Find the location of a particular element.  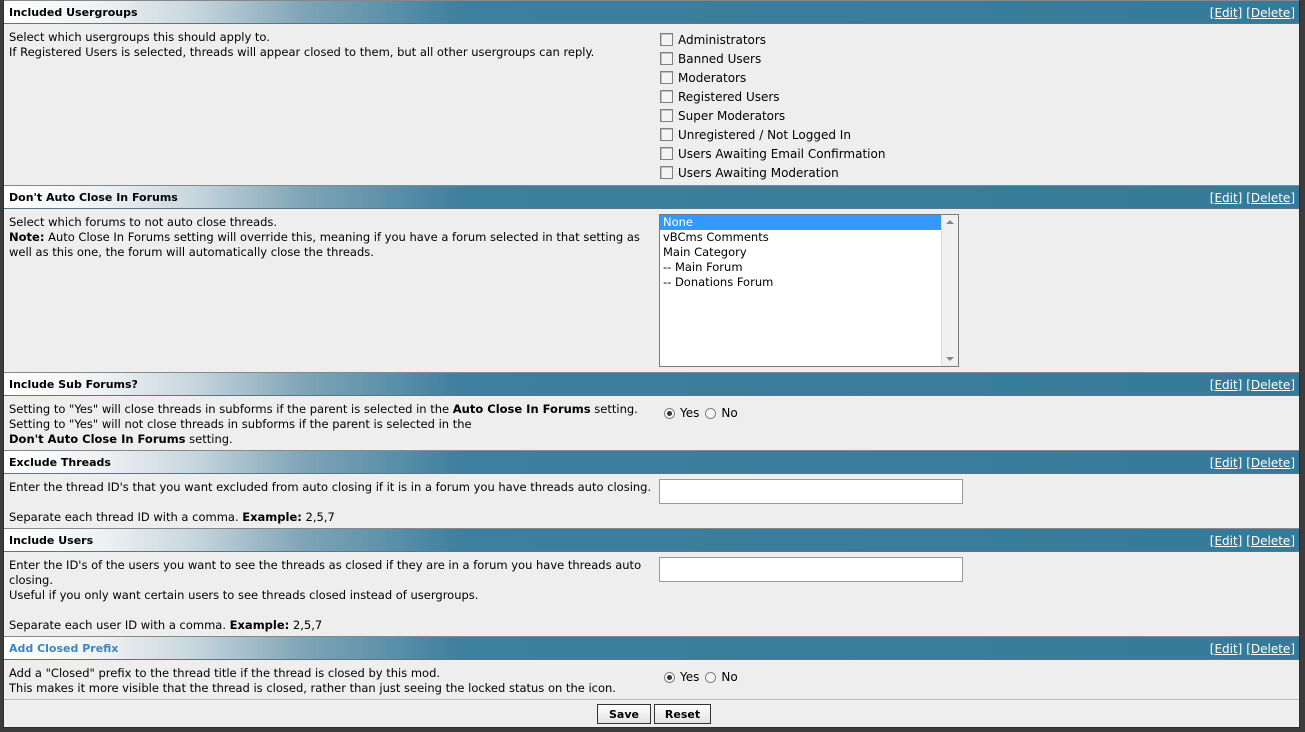

footer-divider is located at coordinates (651, 699).